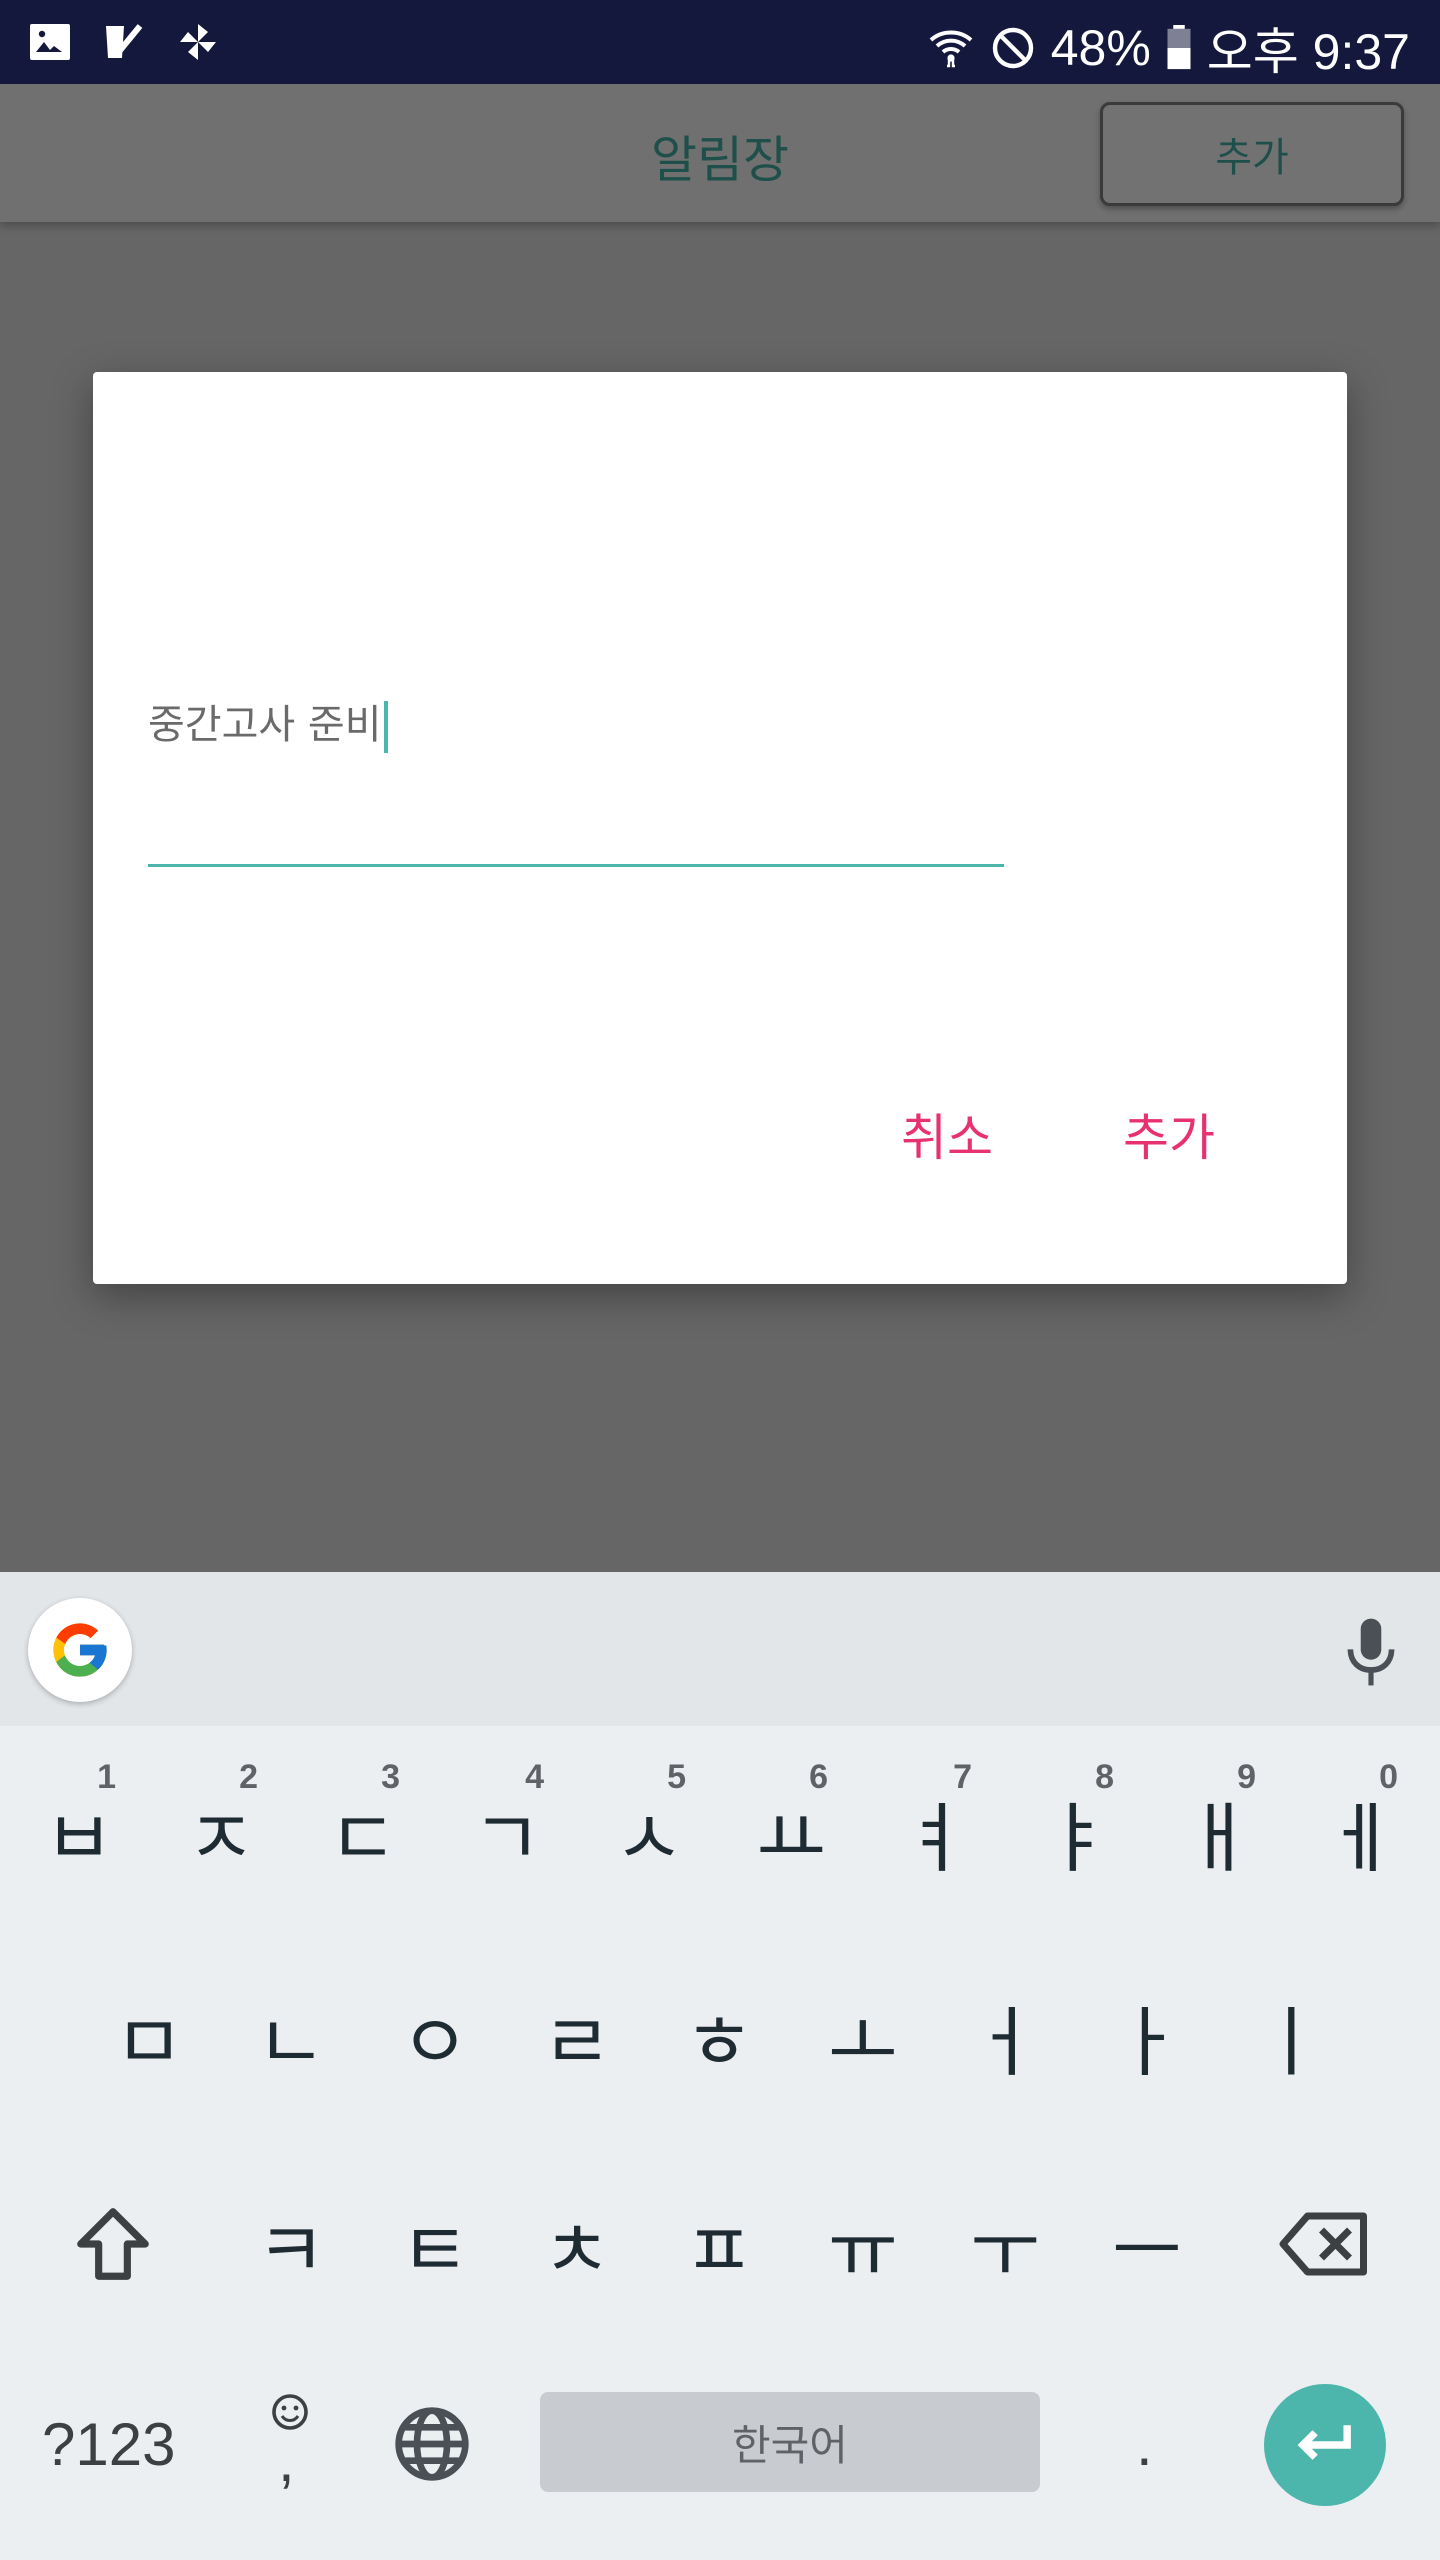 Image resolution: width=1440 pixels, height=2560 pixels. What do you see at coordinates (265, 725) in the screenshot?
I see `note-input-value: 중간고사 준비` at bounding box center [265, 725].